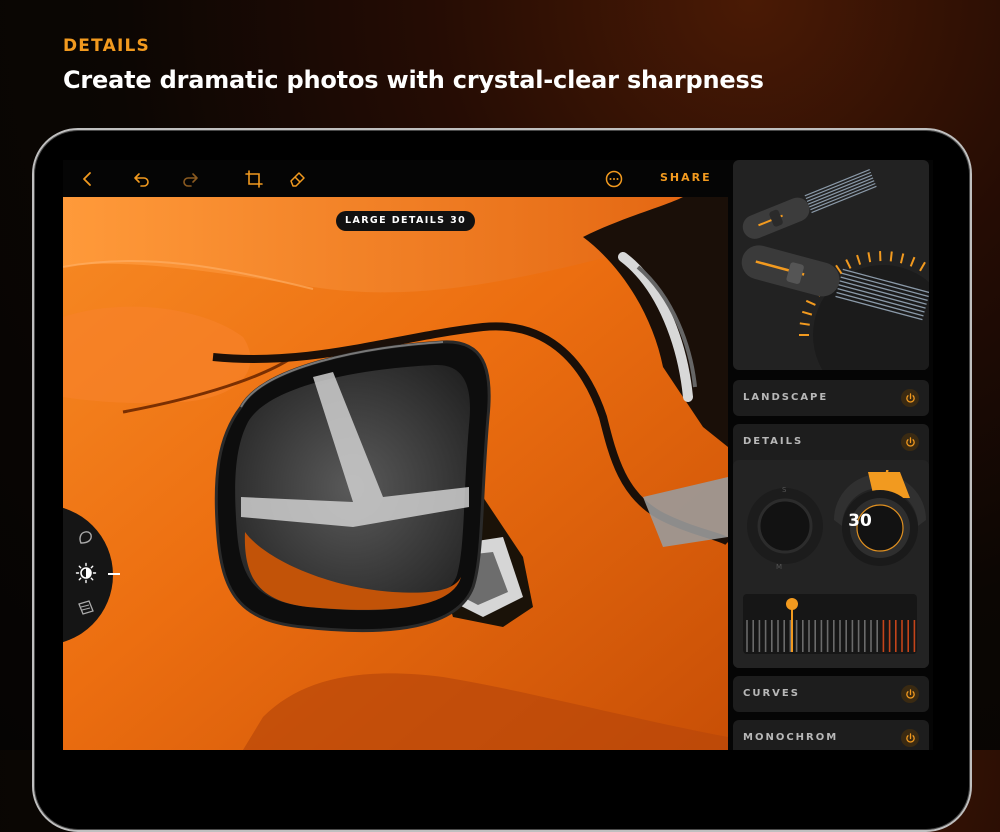 This screenshot has width=1000, height=832. I want to click on small-knob-bottom-label: M, so click(779, 567).